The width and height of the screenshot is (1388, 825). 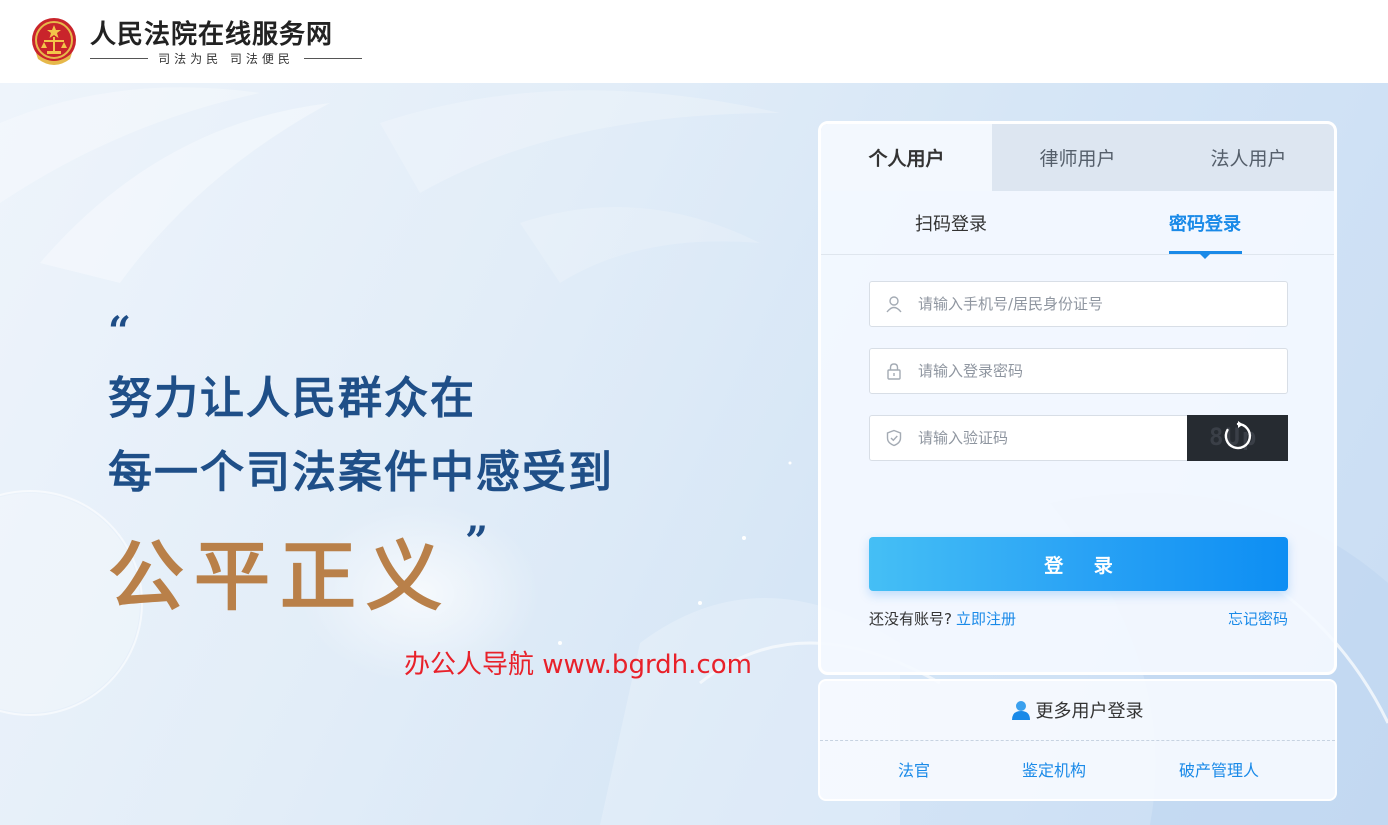 What do you see at coordinates (1077, 225) in the screenshot?
I see `login-mode-tabs: 扫码登录 密码登录` at bounding box center [1077, 225].